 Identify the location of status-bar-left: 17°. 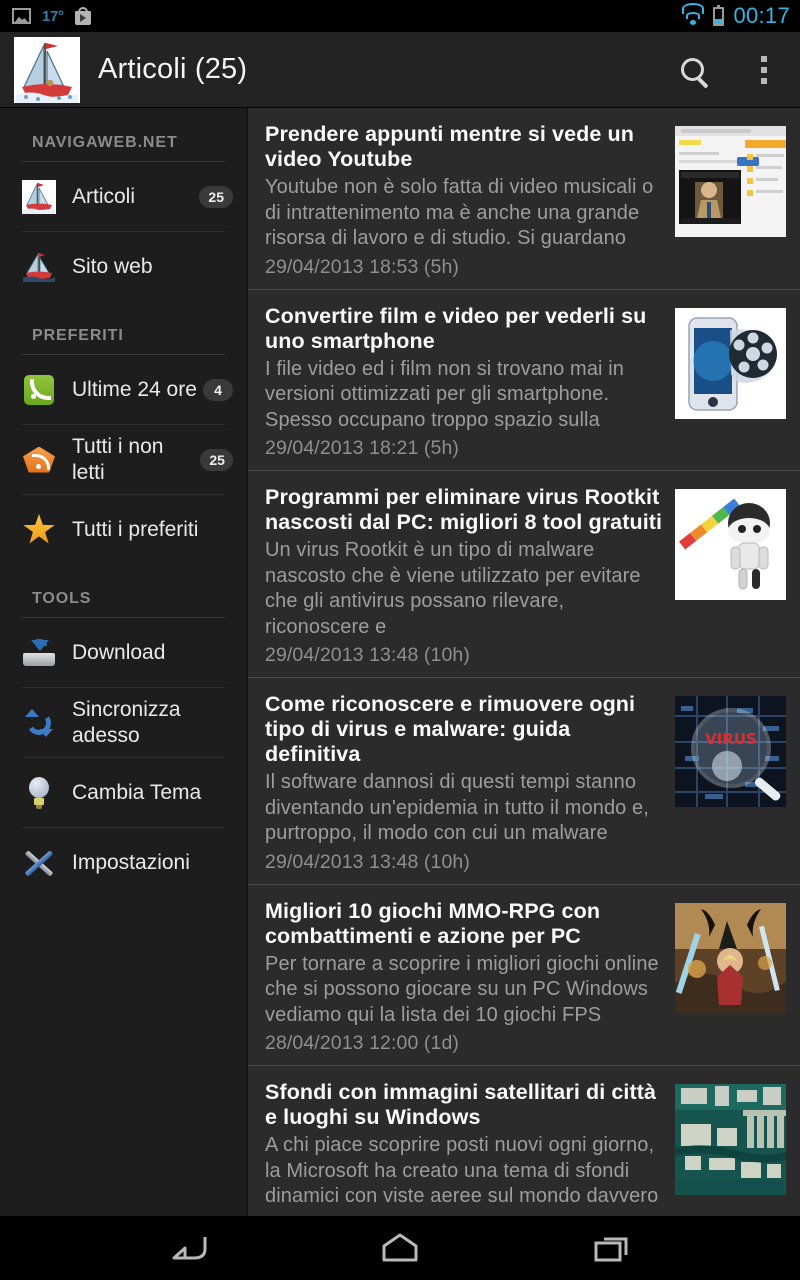
(51, 16).